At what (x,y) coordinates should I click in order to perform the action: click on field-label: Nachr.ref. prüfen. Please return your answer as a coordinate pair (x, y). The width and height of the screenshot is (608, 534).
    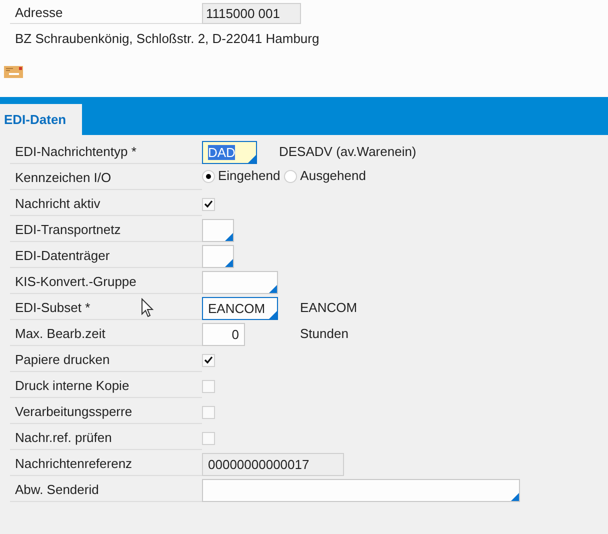
    Looking at the image, I should click on (63, 437).